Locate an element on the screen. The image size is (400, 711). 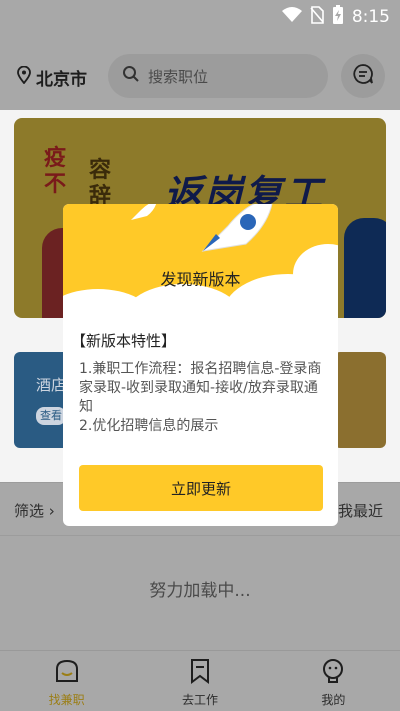
search-placeholder: 搜索职位 is located at coordinates (178, 76).